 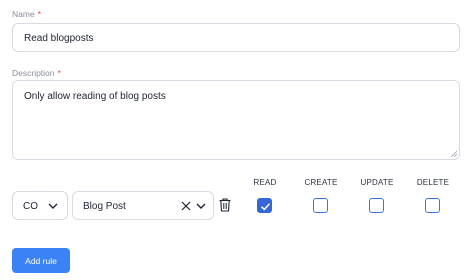 I want to click on name-label-text: Name, so click(x=23, y=14).